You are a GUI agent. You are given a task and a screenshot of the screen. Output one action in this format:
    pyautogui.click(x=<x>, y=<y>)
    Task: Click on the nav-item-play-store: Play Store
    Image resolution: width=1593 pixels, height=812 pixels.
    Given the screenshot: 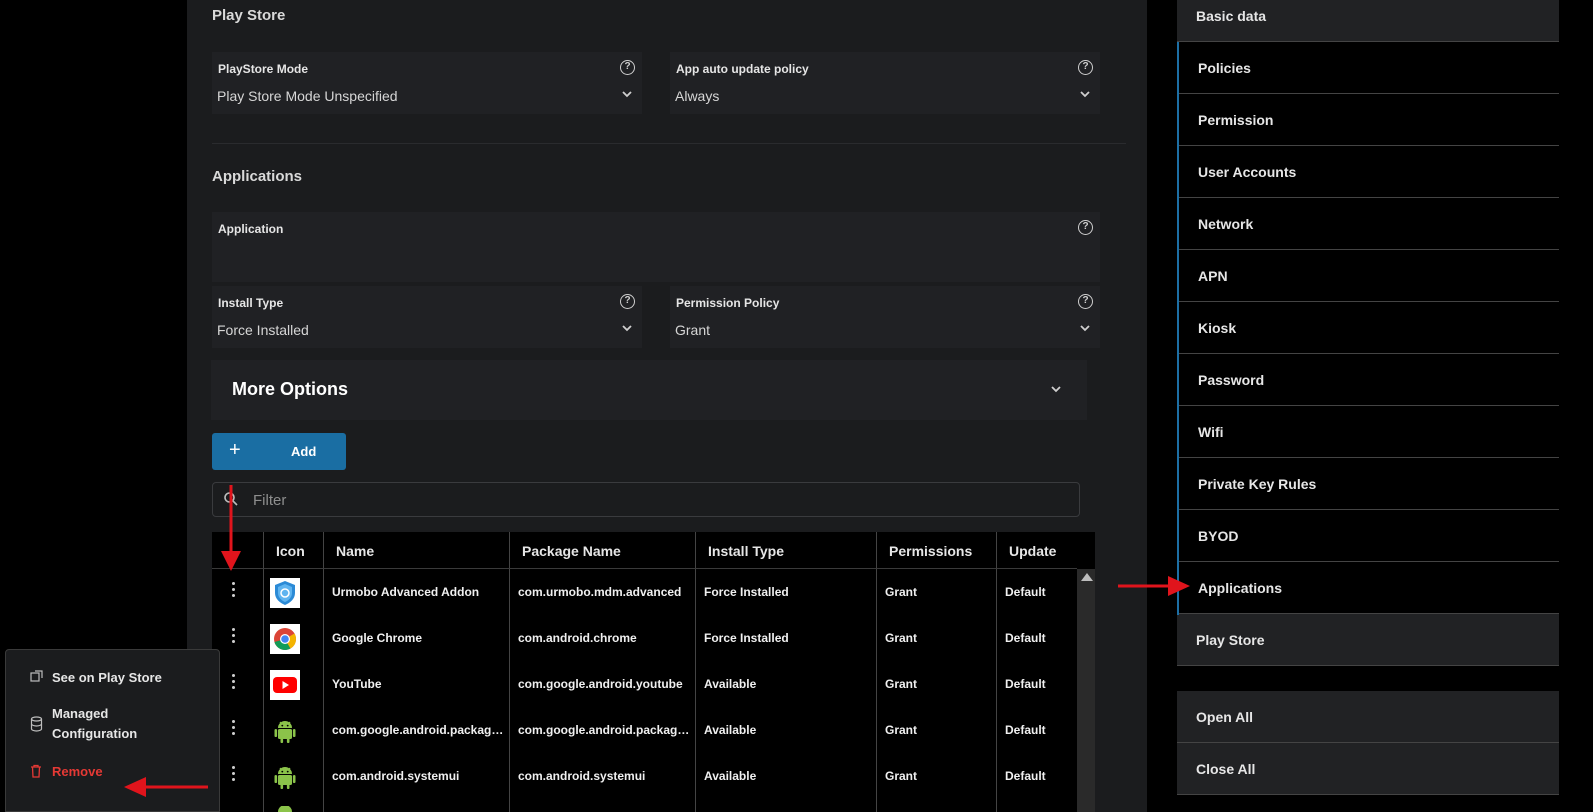 What is the action you would take?
    pyautogui.click(x=1368, y=640)
    